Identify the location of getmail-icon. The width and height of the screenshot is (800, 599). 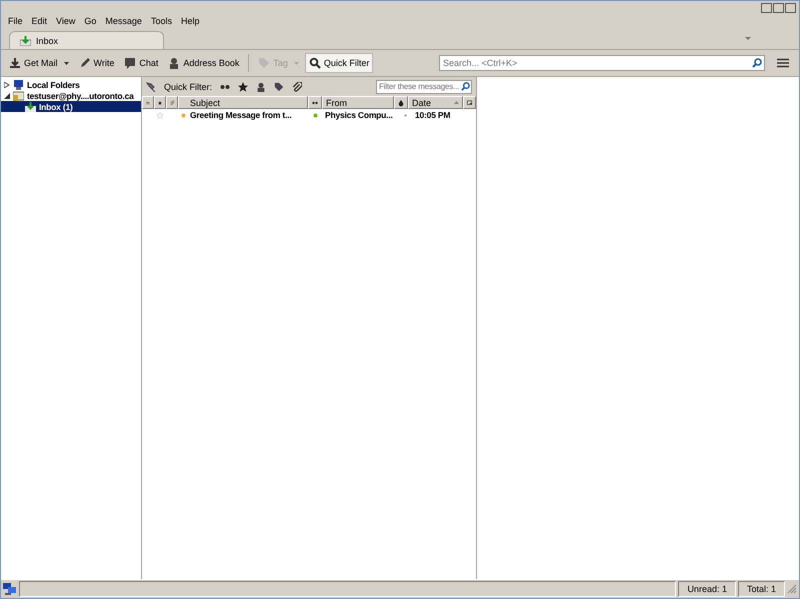
(15, 63).